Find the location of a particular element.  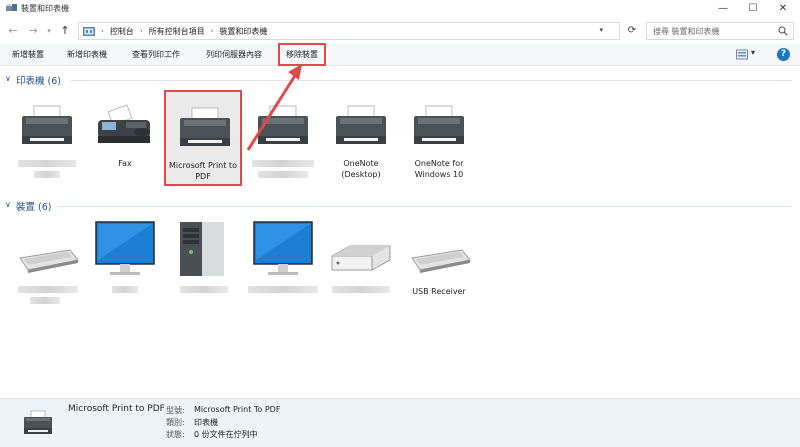

view-icon is located at coordinates (742, 54).